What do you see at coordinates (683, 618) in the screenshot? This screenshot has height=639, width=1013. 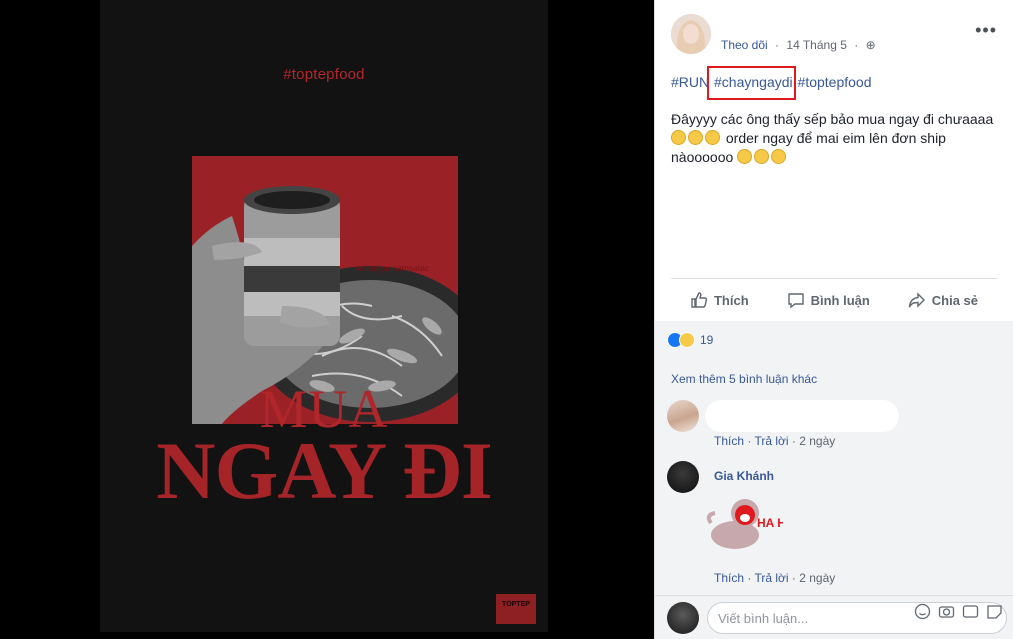 I see `current-user-avatar` at bounding box center [683, 618].